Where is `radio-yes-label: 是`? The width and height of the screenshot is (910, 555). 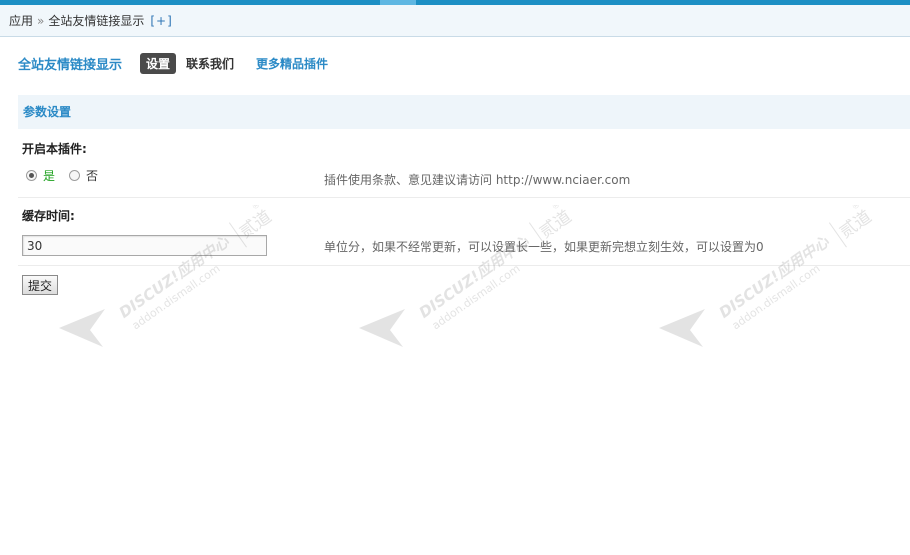 radio-yes-label: 是 is located at coordinates (49, 175).